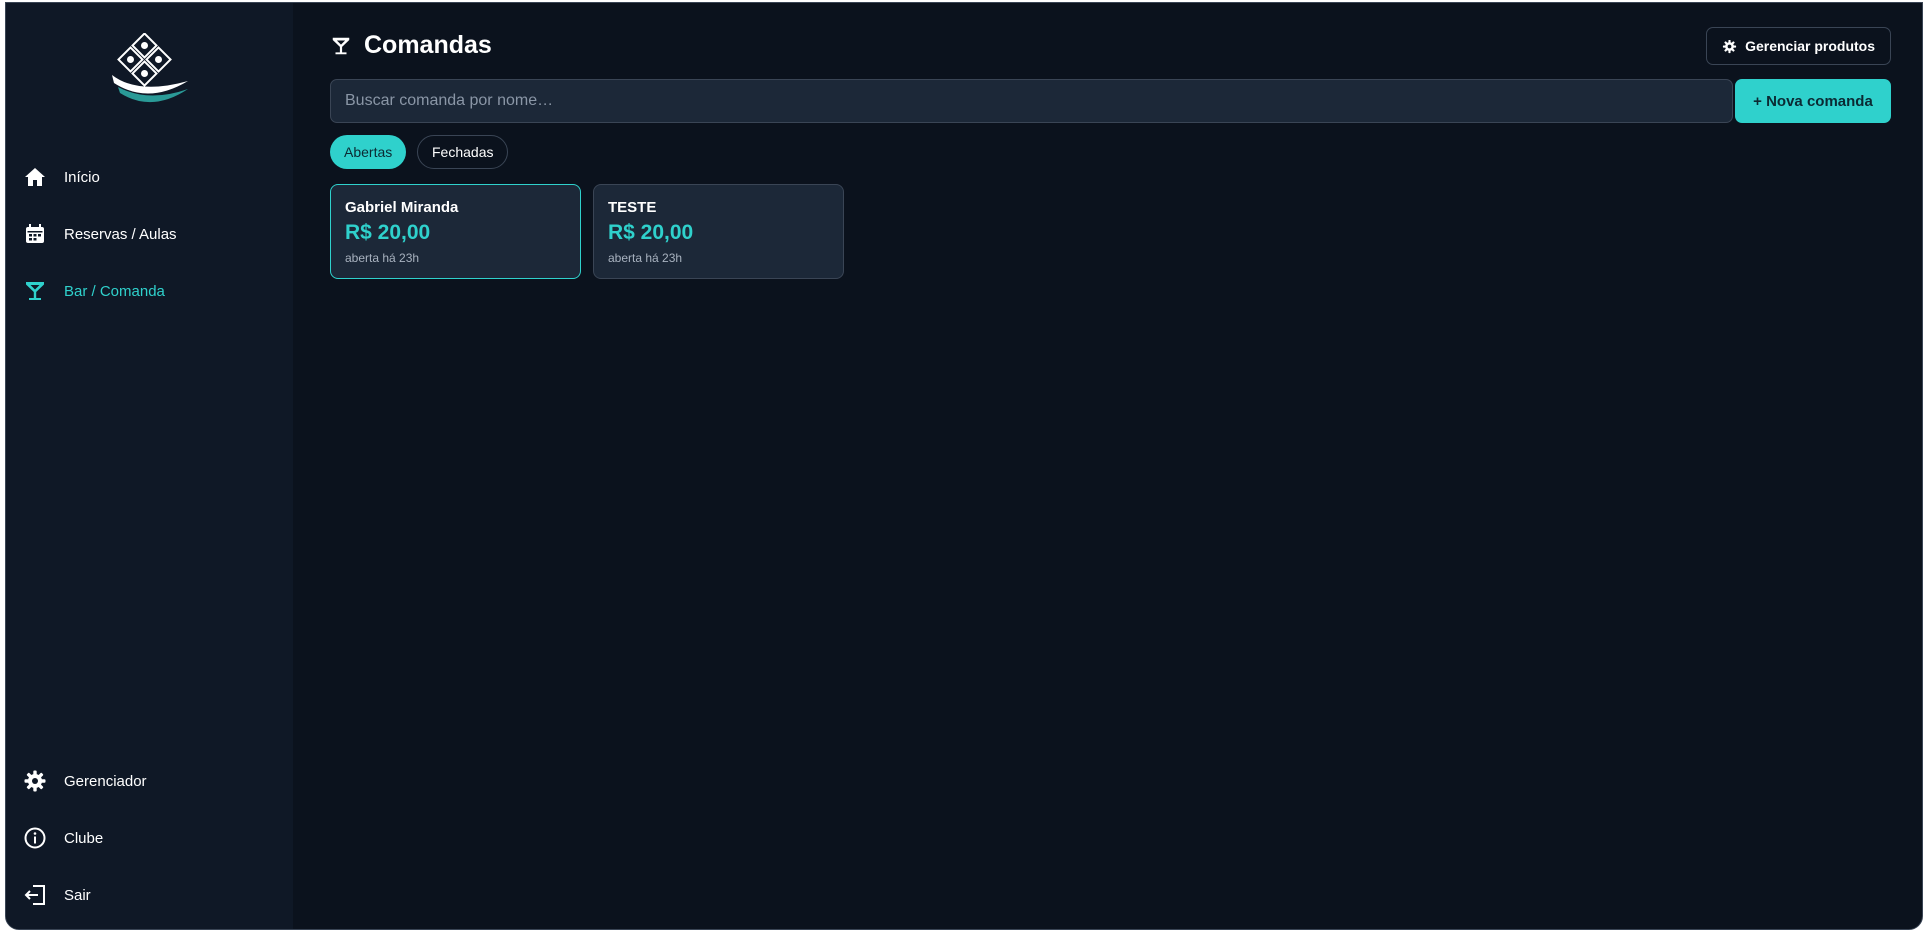 The width and height of the screenshot is (1925, 931). What do you see at coordinates (718, 231) in the screenshot?
I see `tab-card: TESTE R$ 20,00 aberta há 23h` at bounding box center [718, 231].